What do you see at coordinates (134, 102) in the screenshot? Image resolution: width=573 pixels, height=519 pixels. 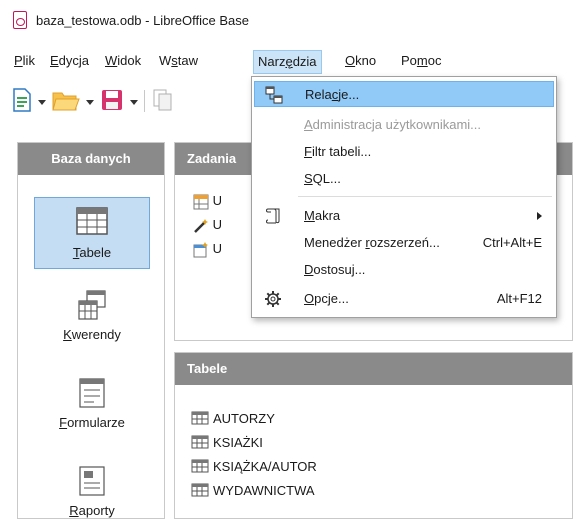 I see `save-dropdown-arrow` at bounding box center [134, 102].